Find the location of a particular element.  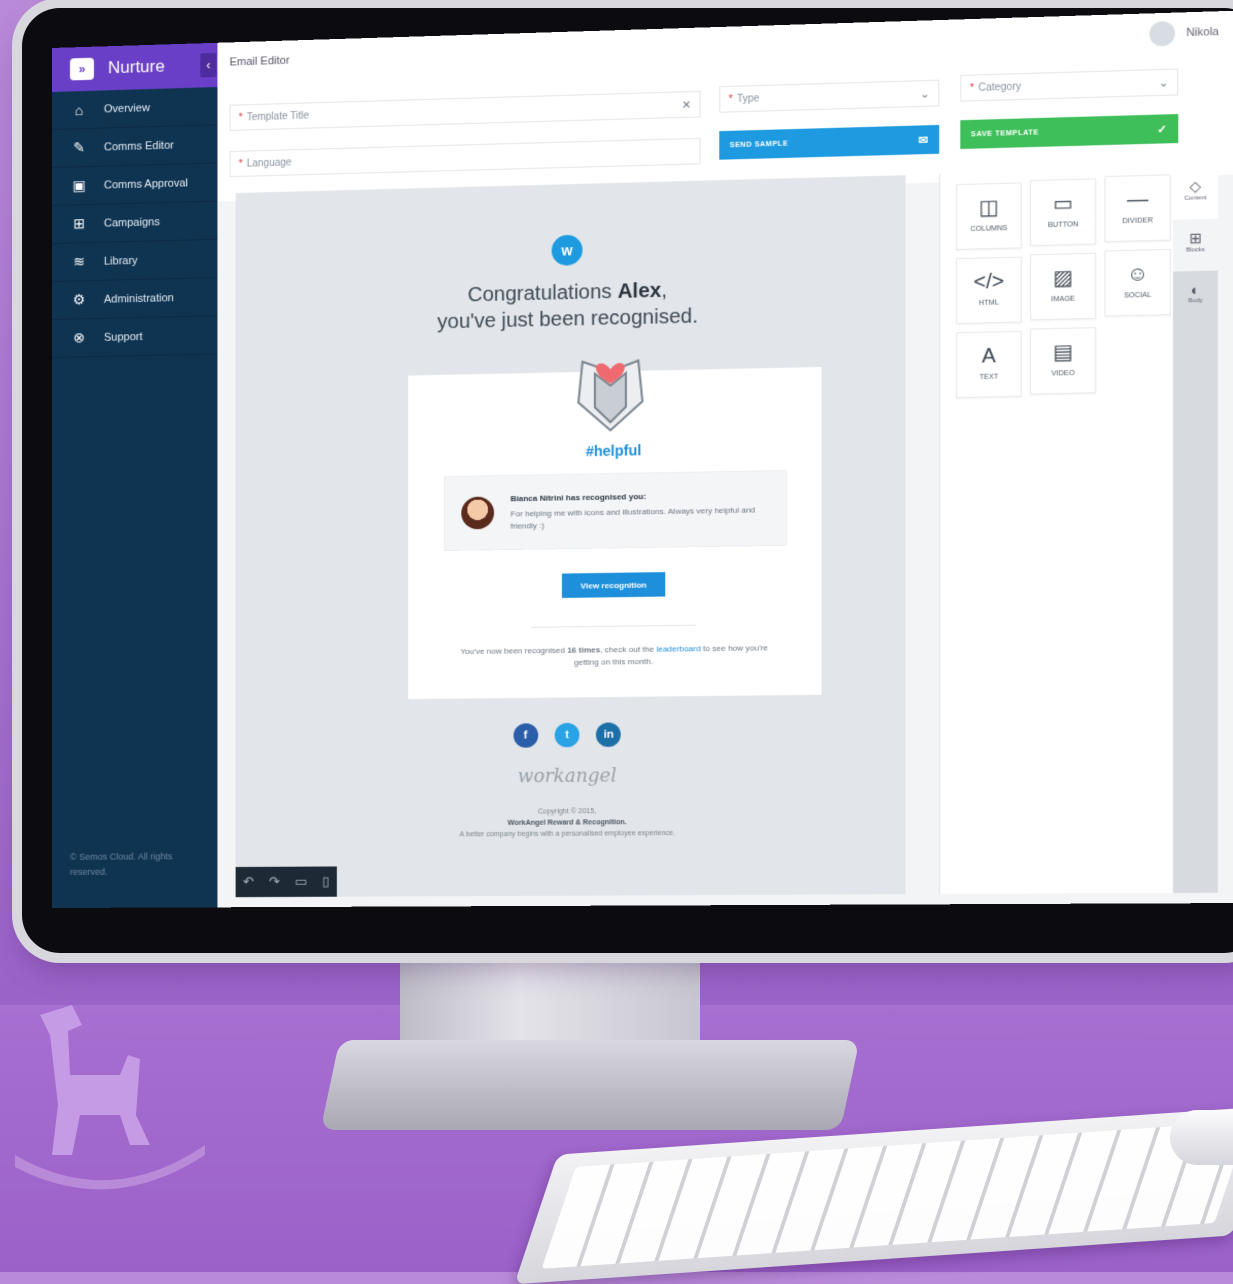

note-count: 16 times is located at coordinates (584, 650).